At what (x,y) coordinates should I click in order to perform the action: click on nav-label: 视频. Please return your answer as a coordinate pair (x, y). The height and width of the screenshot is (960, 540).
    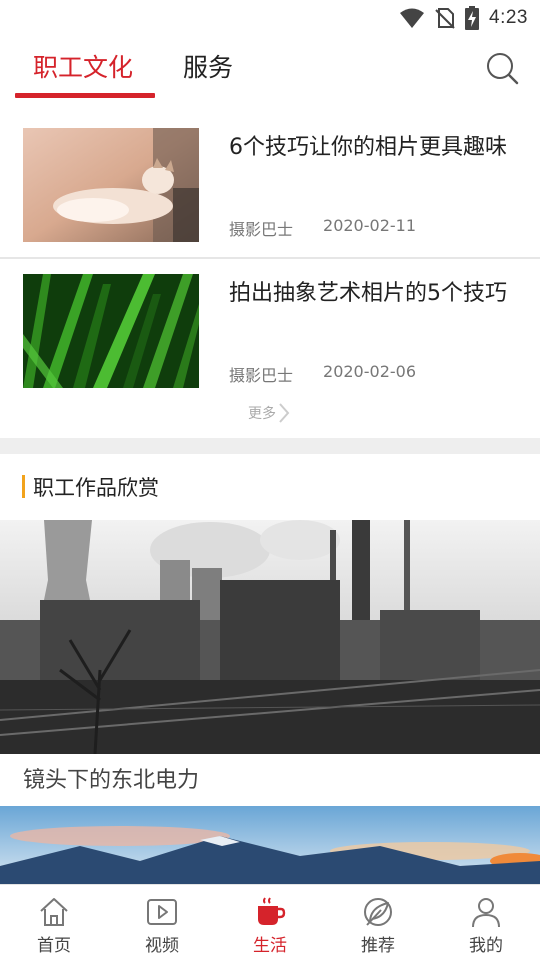
    Looking at the image, I should click on (162, 946).